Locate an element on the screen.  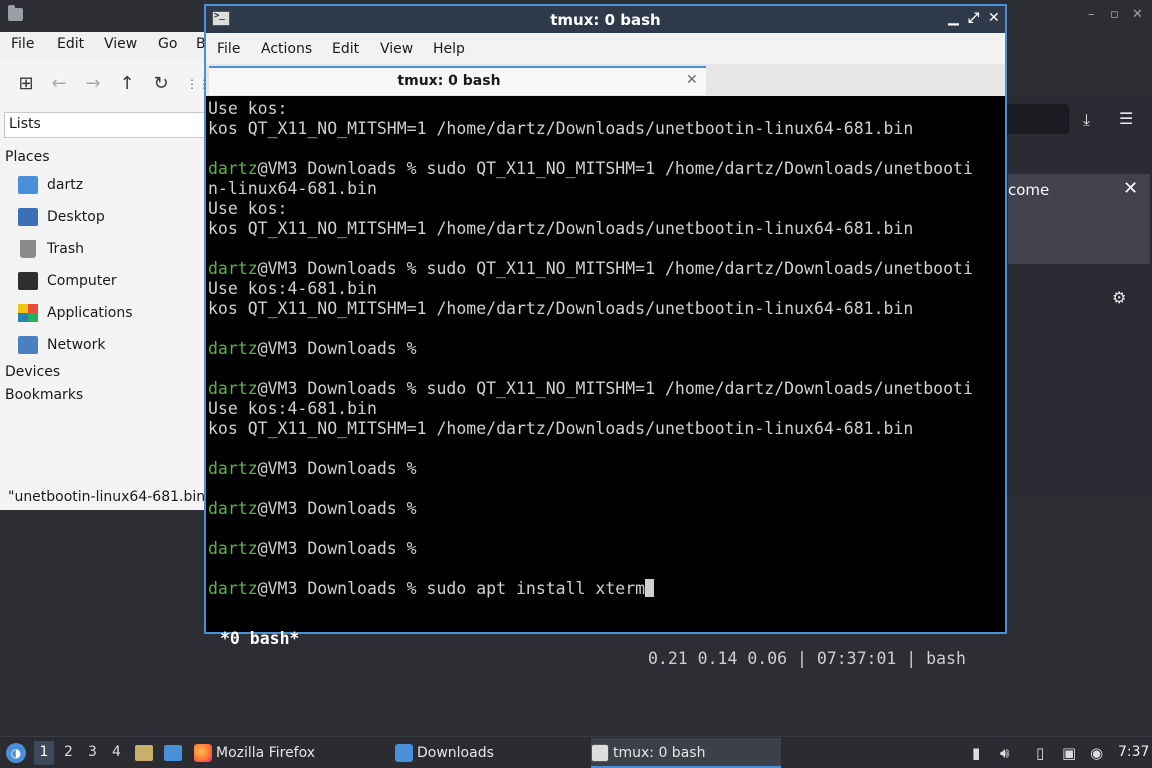
file-manager-toolbar: ⊞ ← → ↑ ↻ ⋮⋮ is located at coordinates (105, 84).